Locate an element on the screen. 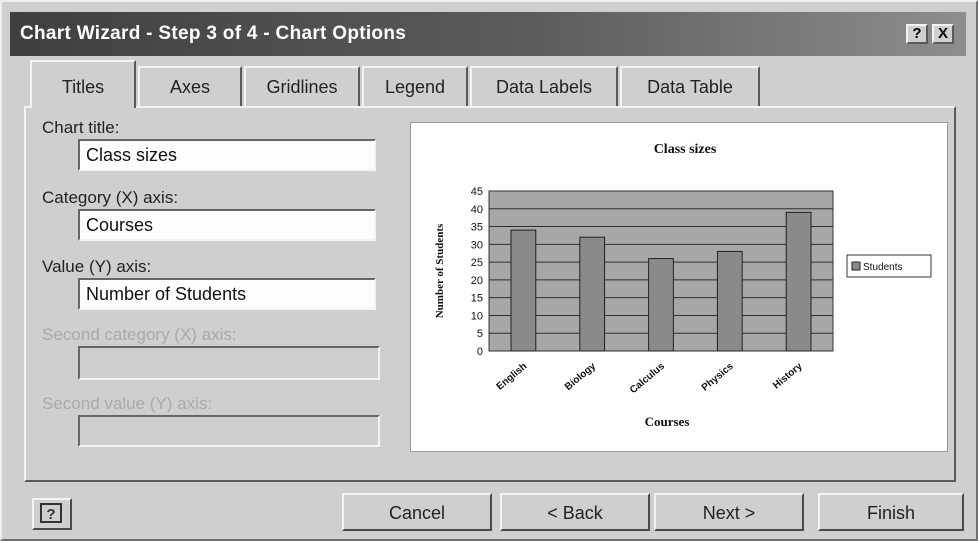 The width and height of the screenshot is (978, 541). second-value-axis-label: Second value (Y) axis: is located at coordinates (127, 403).